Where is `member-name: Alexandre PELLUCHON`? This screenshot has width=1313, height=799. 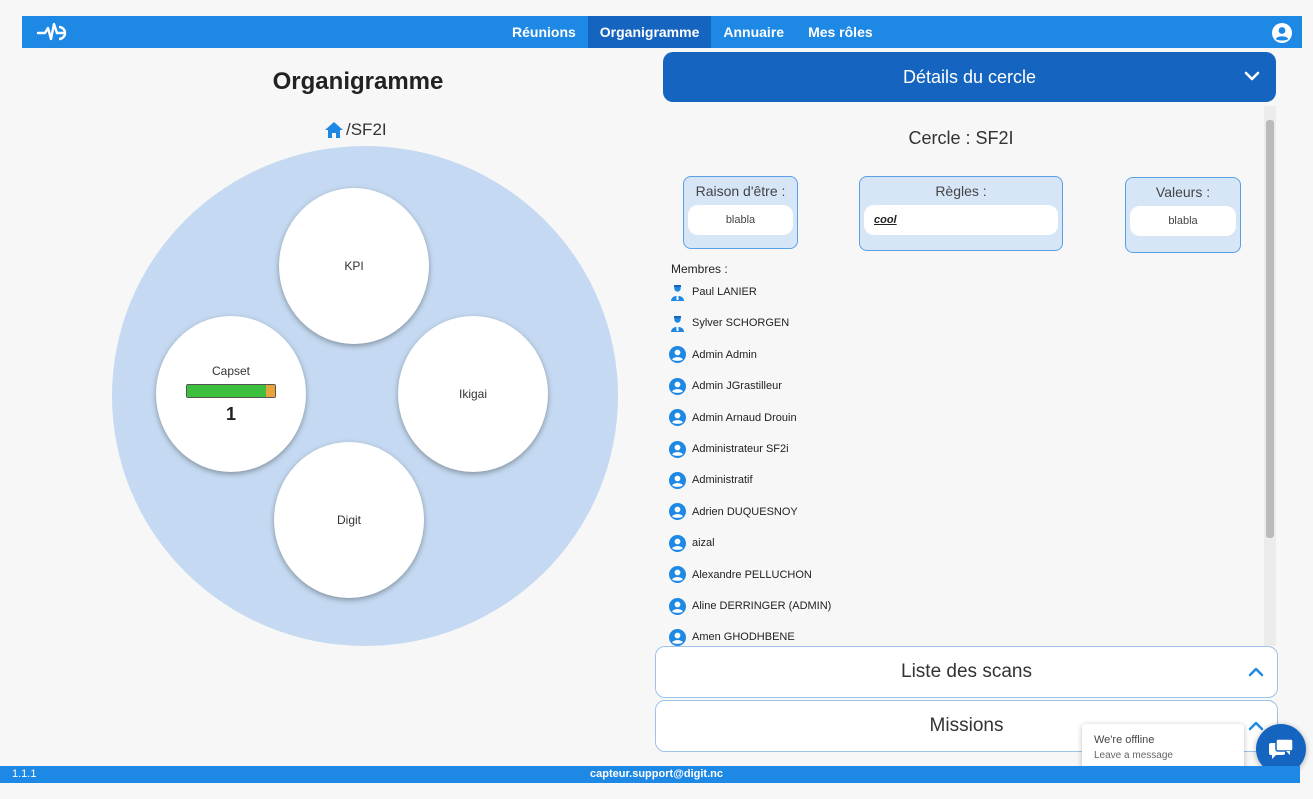 member-name: Alexandre PELLUCHON is located at coordinates (752, 574).